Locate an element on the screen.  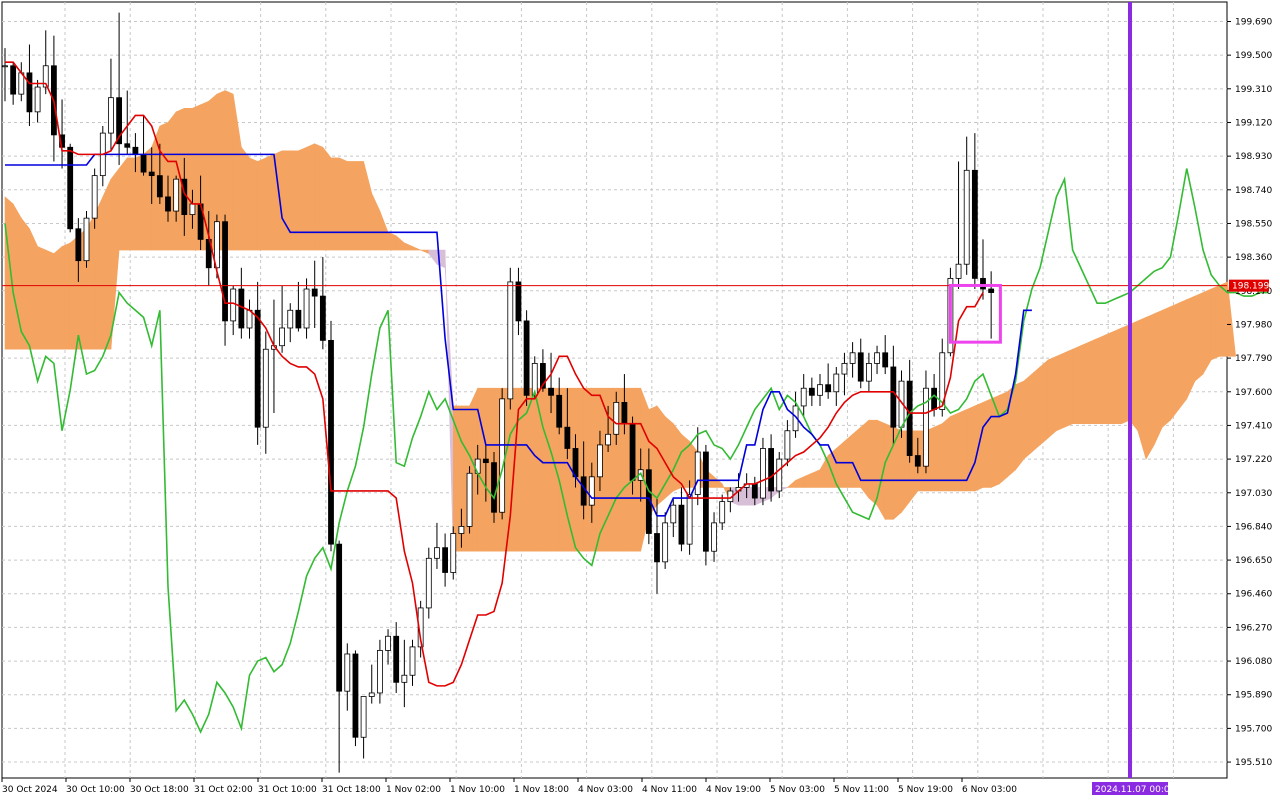
y-tick-label: 199.120 is located at coordinates (1253, 123).